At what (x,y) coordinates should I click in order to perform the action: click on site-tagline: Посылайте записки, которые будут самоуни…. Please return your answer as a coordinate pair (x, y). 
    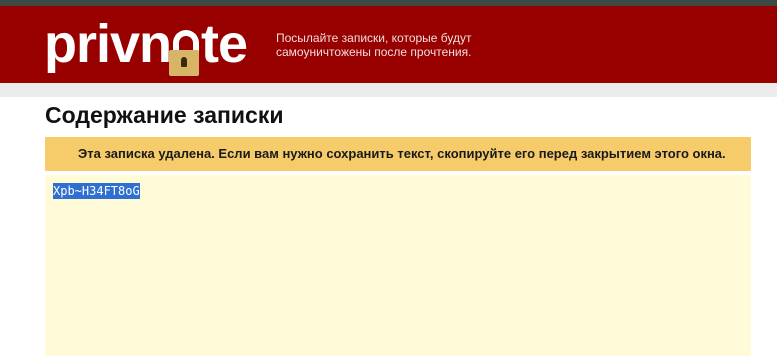
    Looking at the image, I should click on (374, 45).